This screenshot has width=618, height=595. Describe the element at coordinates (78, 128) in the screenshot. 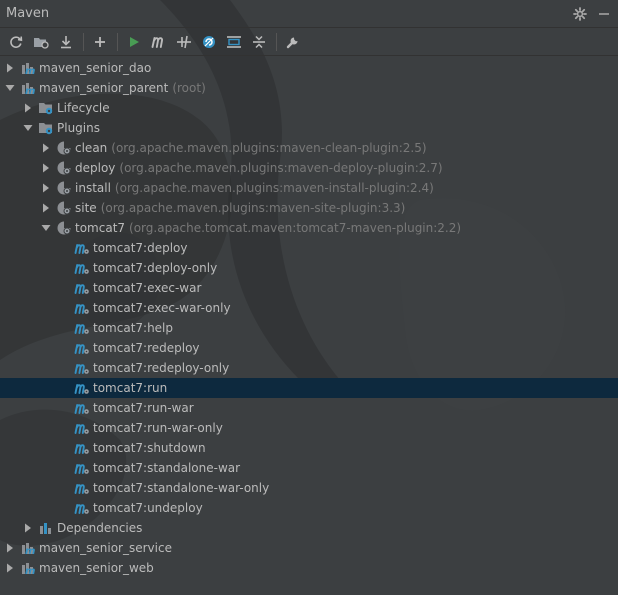

I see `node-label: Plugins` at that location.